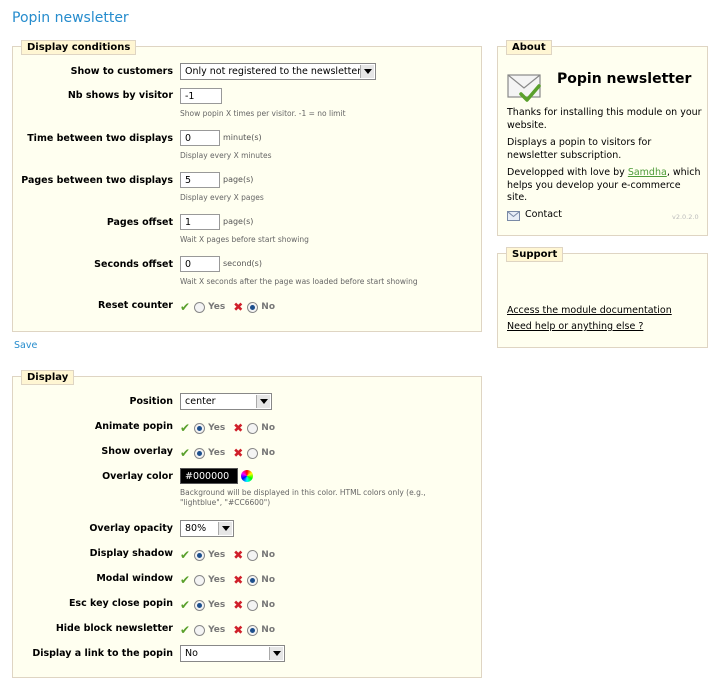  I want to click on overlay-color-input: #000000, so click(209, 476).